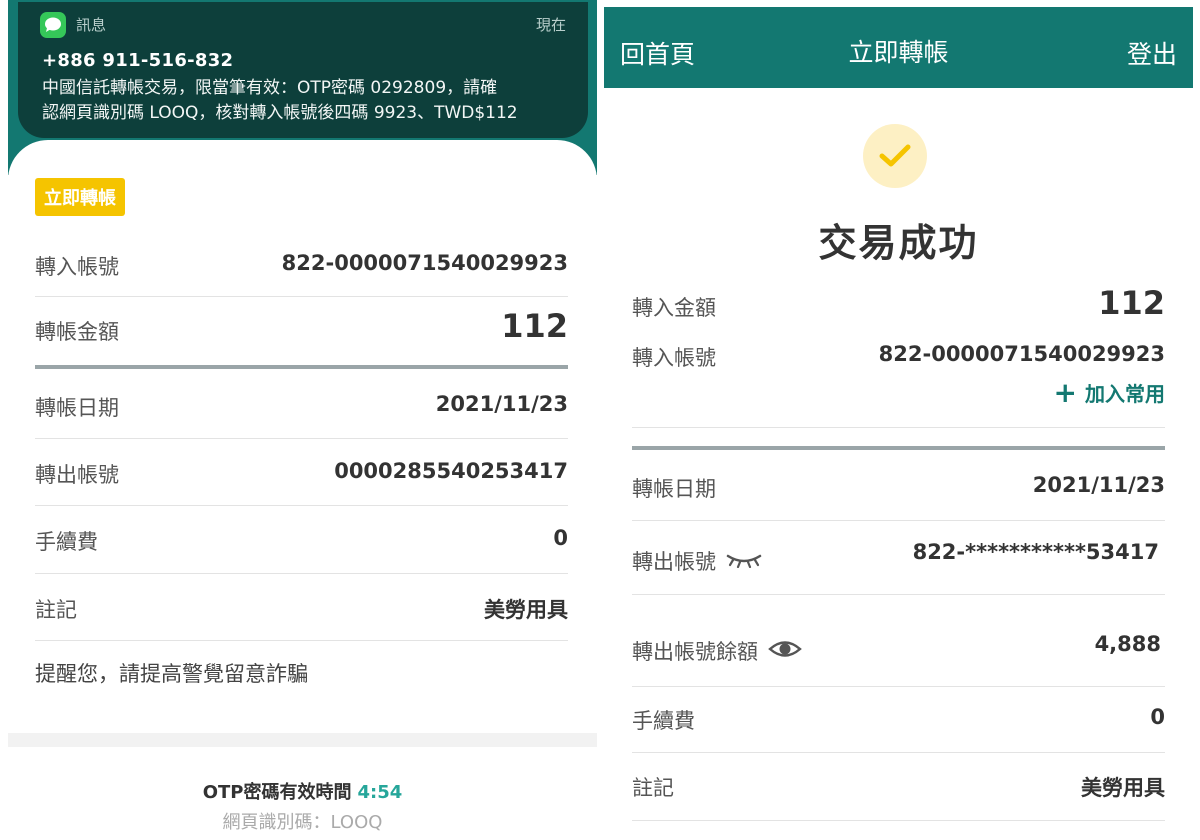 This screenshot has height=840, width=1200. I want to click on messages-app-icon, so click(53, 25).